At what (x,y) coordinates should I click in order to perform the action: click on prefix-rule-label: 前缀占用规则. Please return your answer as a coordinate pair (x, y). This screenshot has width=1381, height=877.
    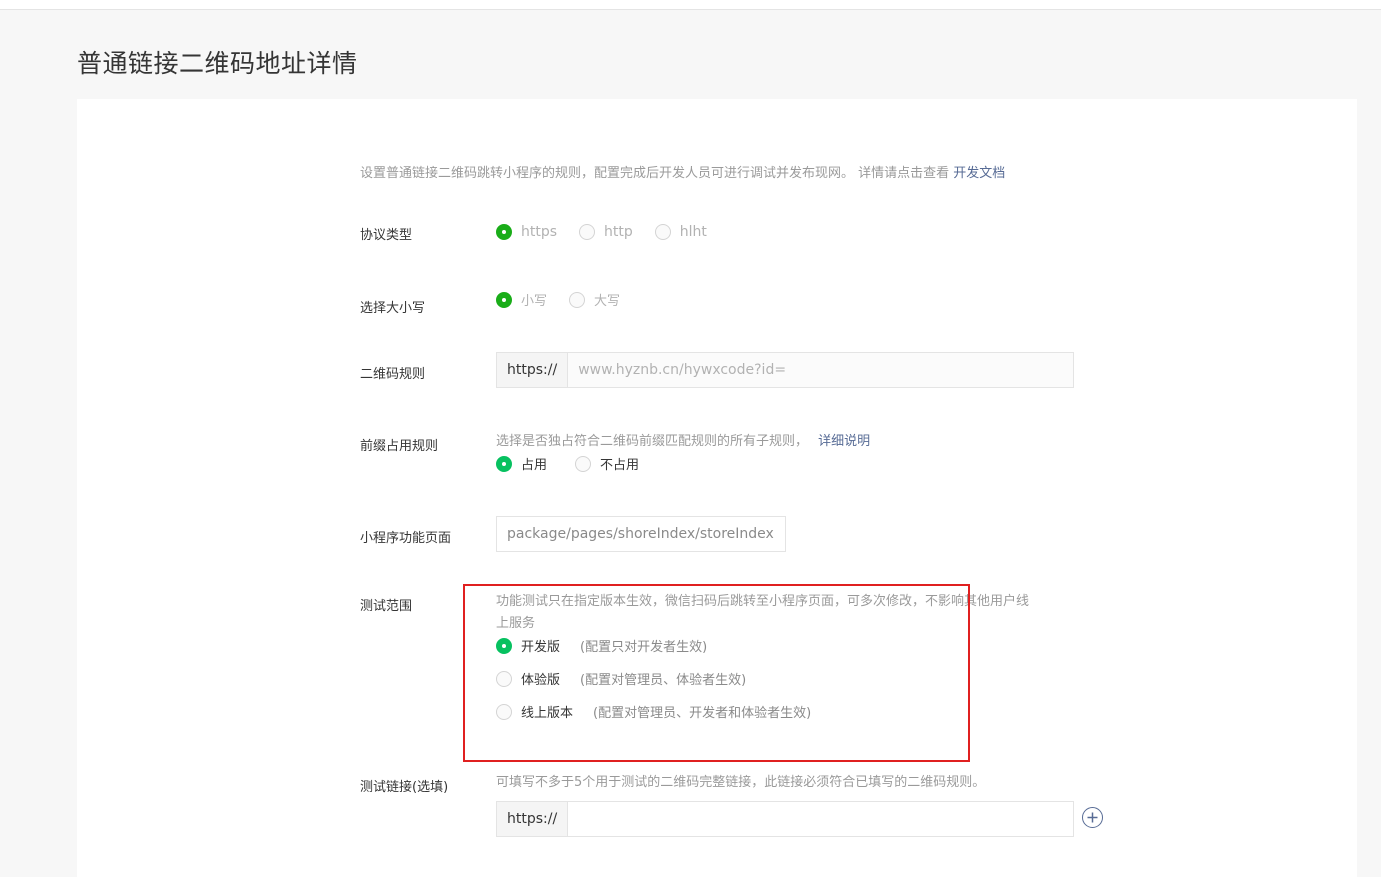
    Looking at the image, I should click on (399, 446).